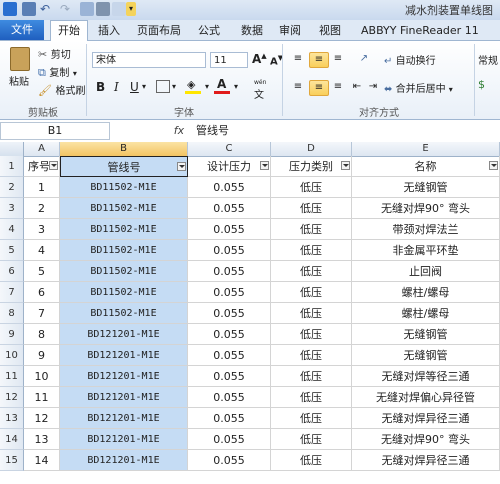  Describe the element at coordinates (373, 87) in the screenshot. I see `increase-indent-icon: ⇥` at that location.